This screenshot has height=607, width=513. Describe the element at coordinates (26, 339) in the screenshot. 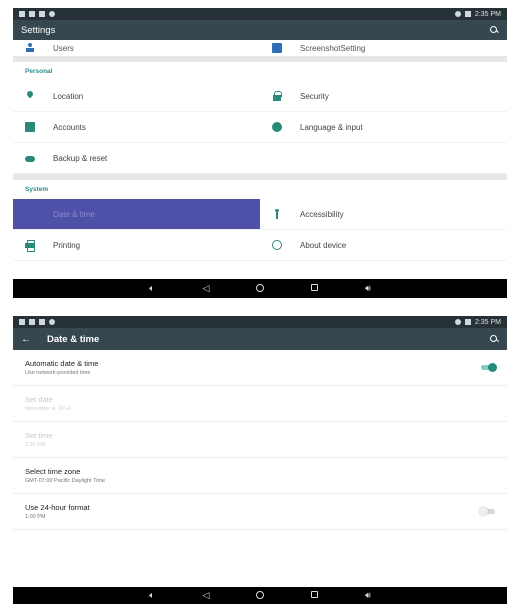

I see `back-arrow-icon: ←` at that location.